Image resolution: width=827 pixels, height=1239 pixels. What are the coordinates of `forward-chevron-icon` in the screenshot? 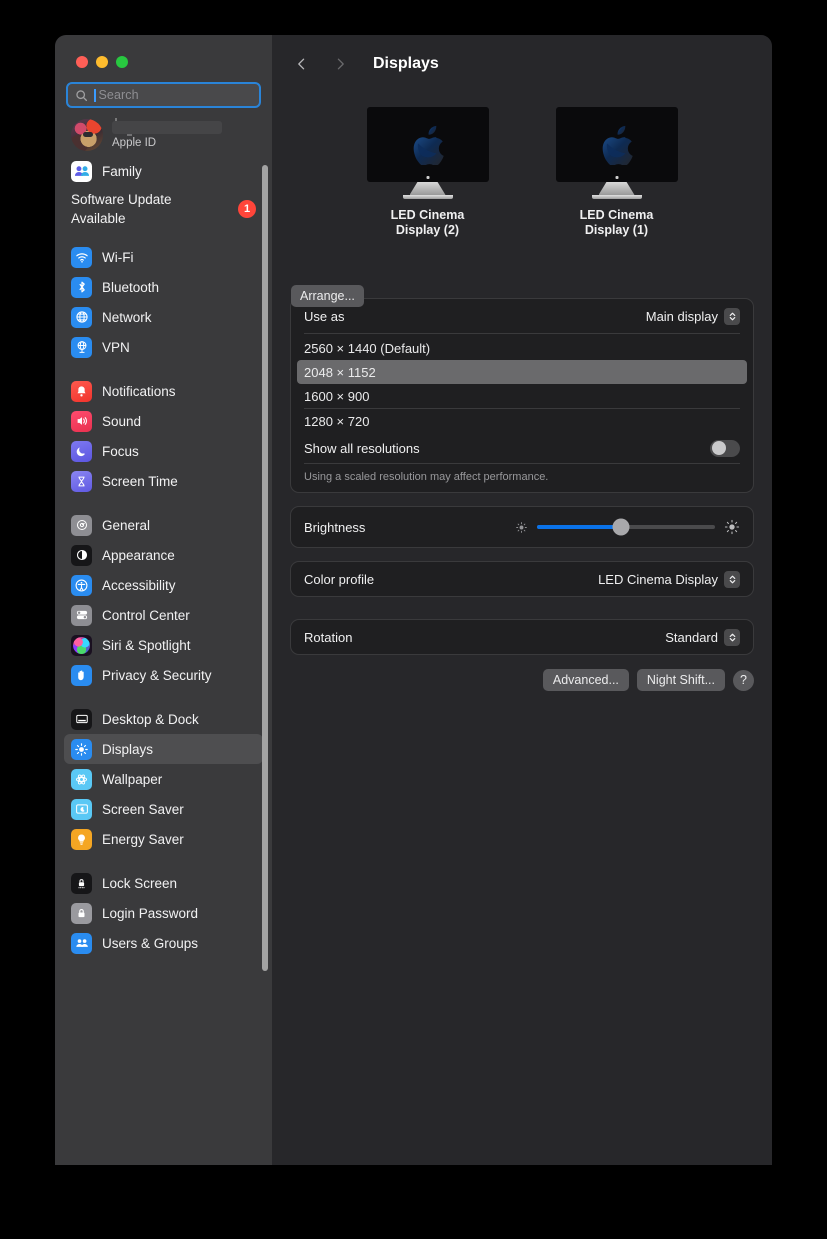 It's located at (340, 64).